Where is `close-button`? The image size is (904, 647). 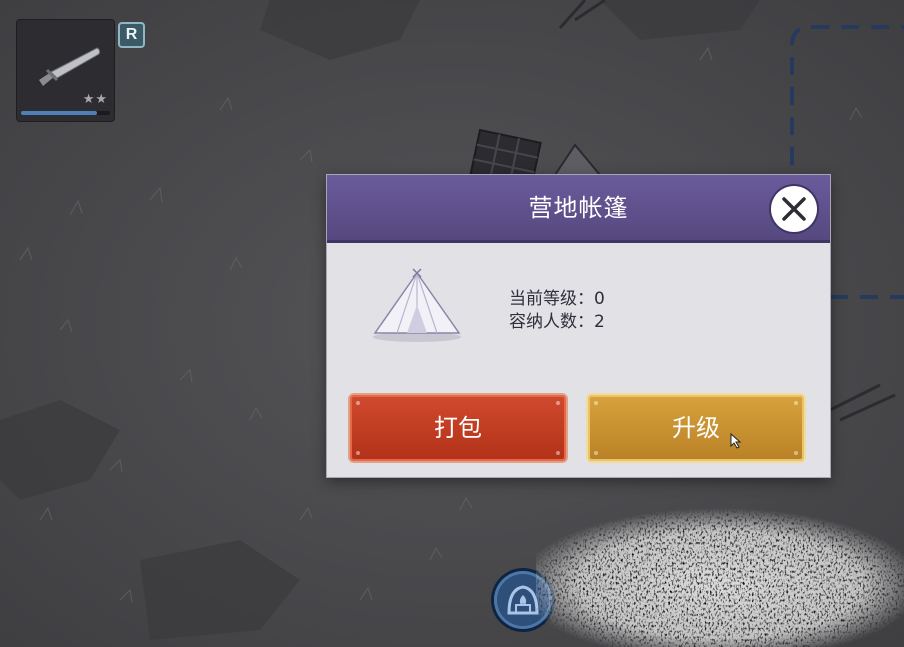
close-button is located at coordinates (794, 209).